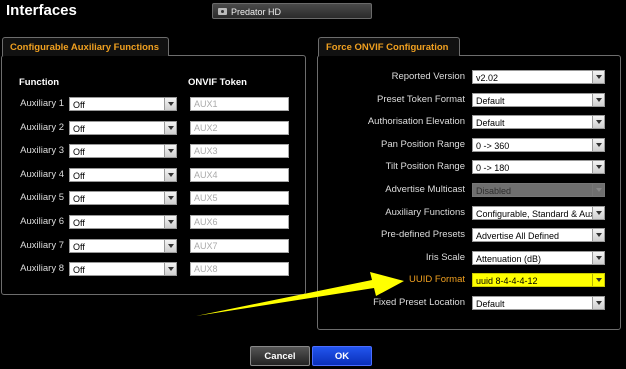 The width and height of the screenshot is (626, 369). I want to click on aux-function-select-5: Off, so click(123, 198).